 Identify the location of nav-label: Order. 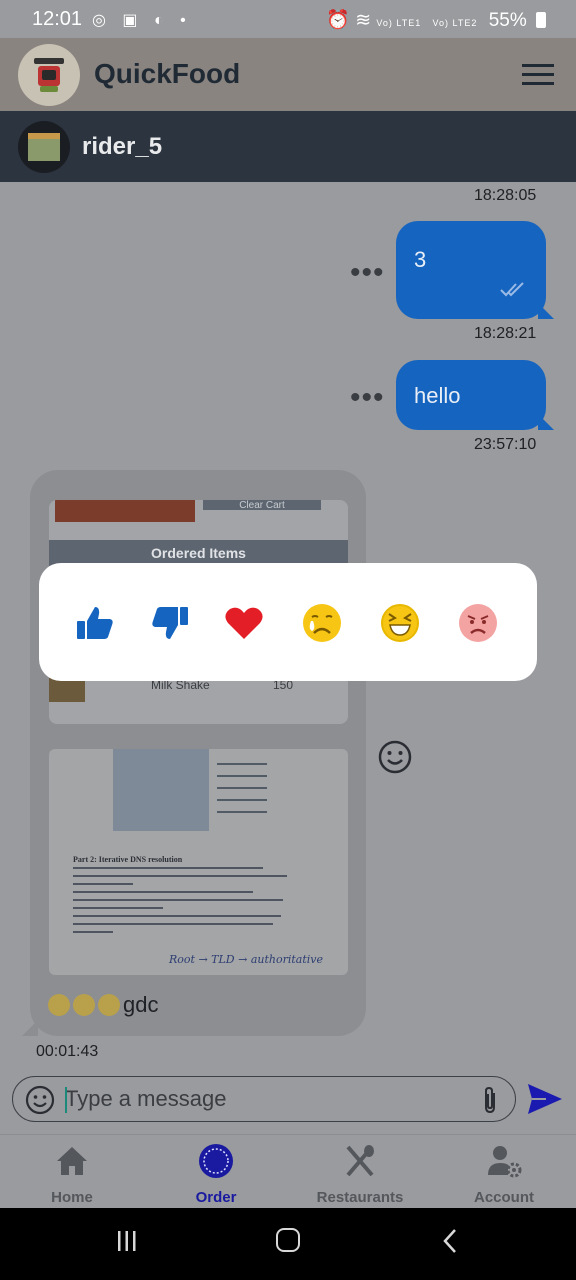
(216, 1197).